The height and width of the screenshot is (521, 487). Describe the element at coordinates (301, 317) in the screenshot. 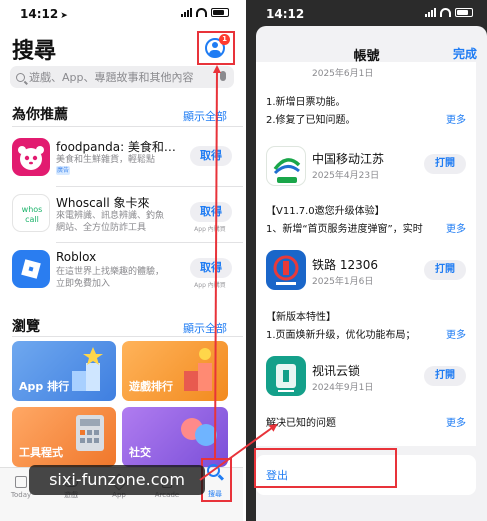

I see `release-note: 【新版本特性】` at that location.